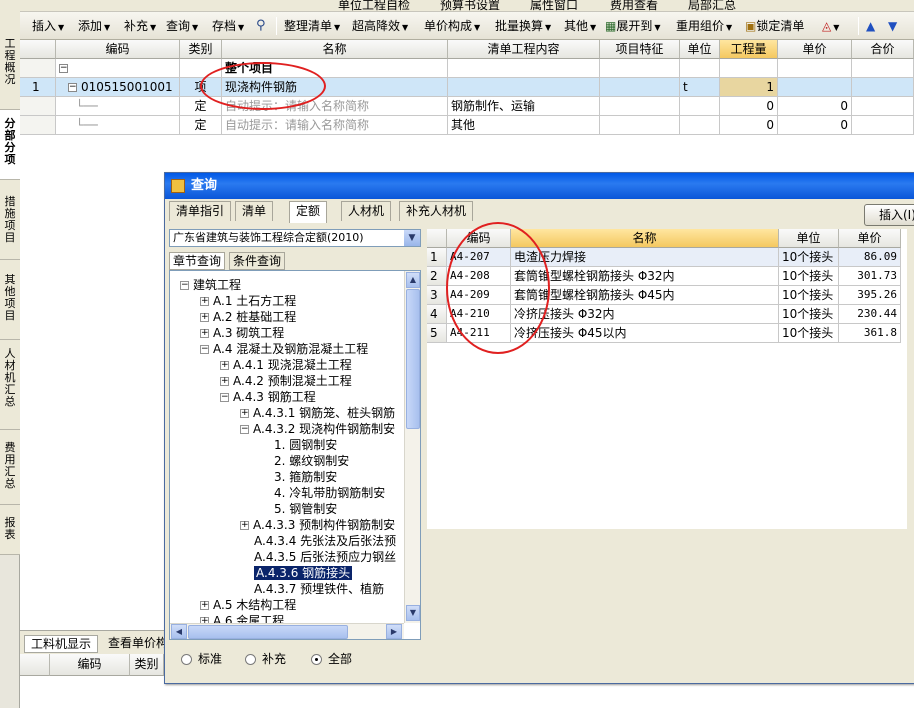 This screenshot has width=914, height=708. I want to click on tree-node: + A.4.1 现浇混凝土工程, so click(286, 365).